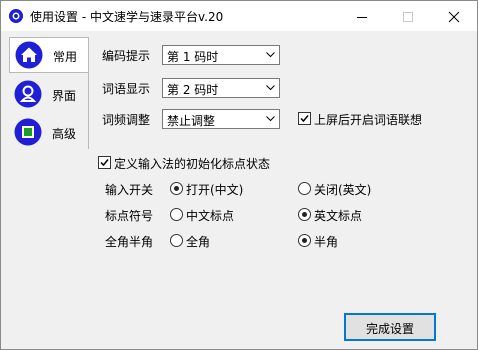  I want to click on punctuation-label: 标点符号, so click(129, 216).